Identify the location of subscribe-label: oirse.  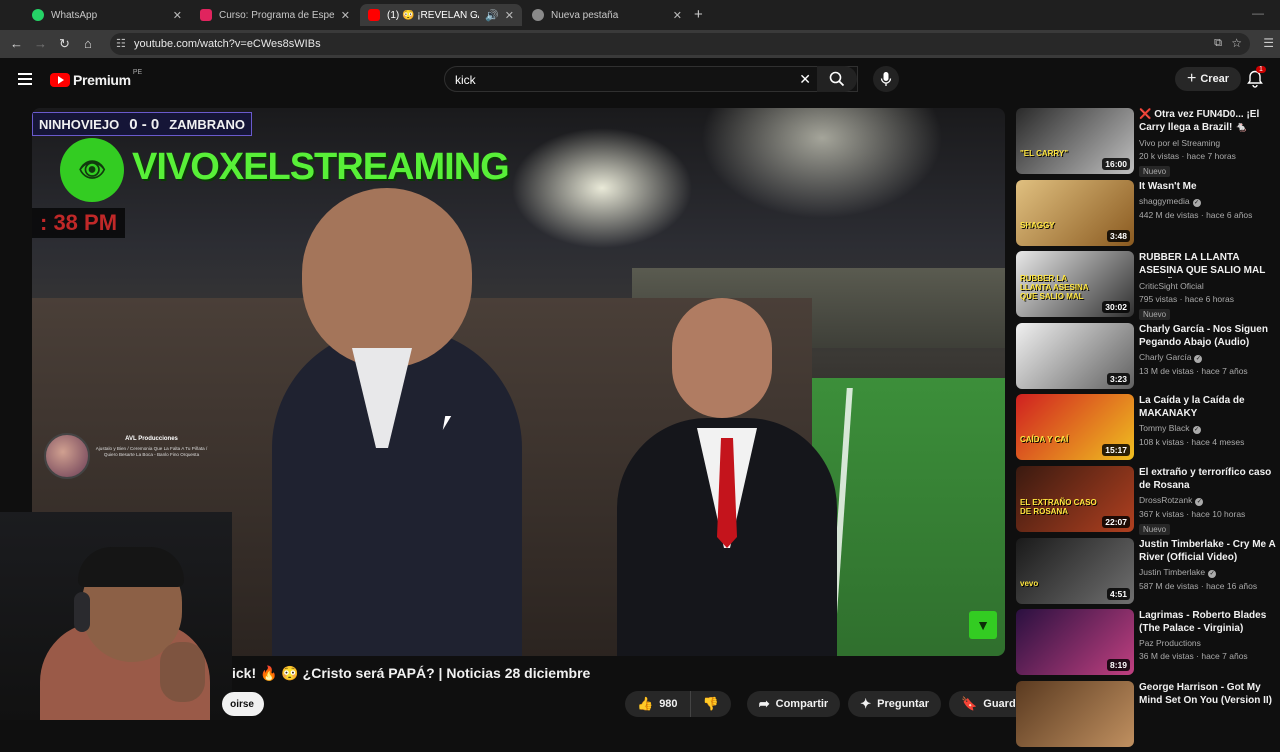
(242, 704).